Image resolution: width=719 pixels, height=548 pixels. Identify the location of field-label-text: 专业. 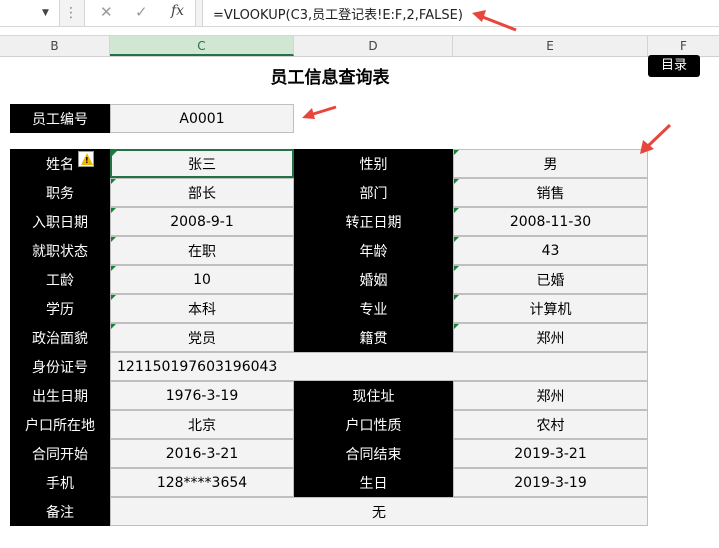
(373, 309).